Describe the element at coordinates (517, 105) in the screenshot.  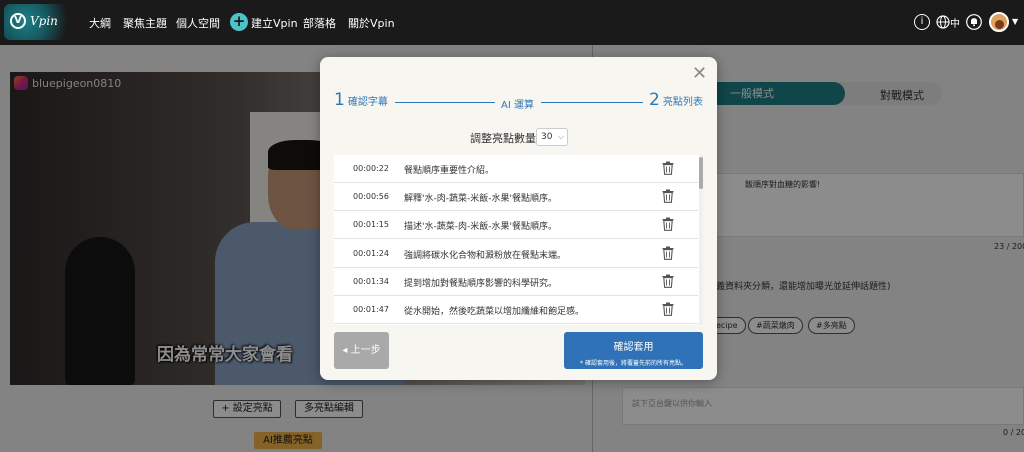
I see `step-ai-processing: AI 運算` at that location.